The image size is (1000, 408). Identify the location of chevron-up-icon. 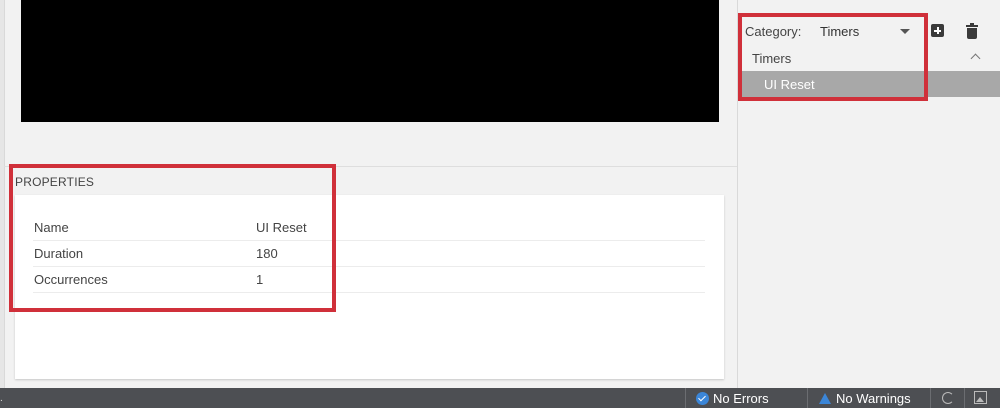
(975, 58).